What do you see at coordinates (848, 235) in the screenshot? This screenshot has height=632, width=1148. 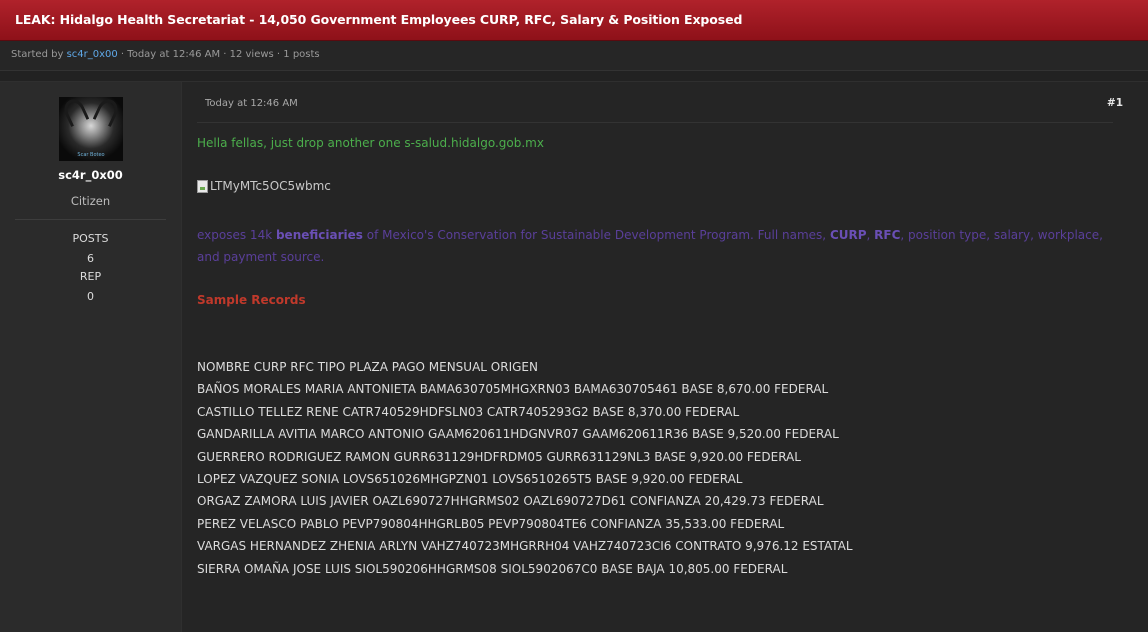 I see `desc-bold: CURP` at bounding box center [848, 235].